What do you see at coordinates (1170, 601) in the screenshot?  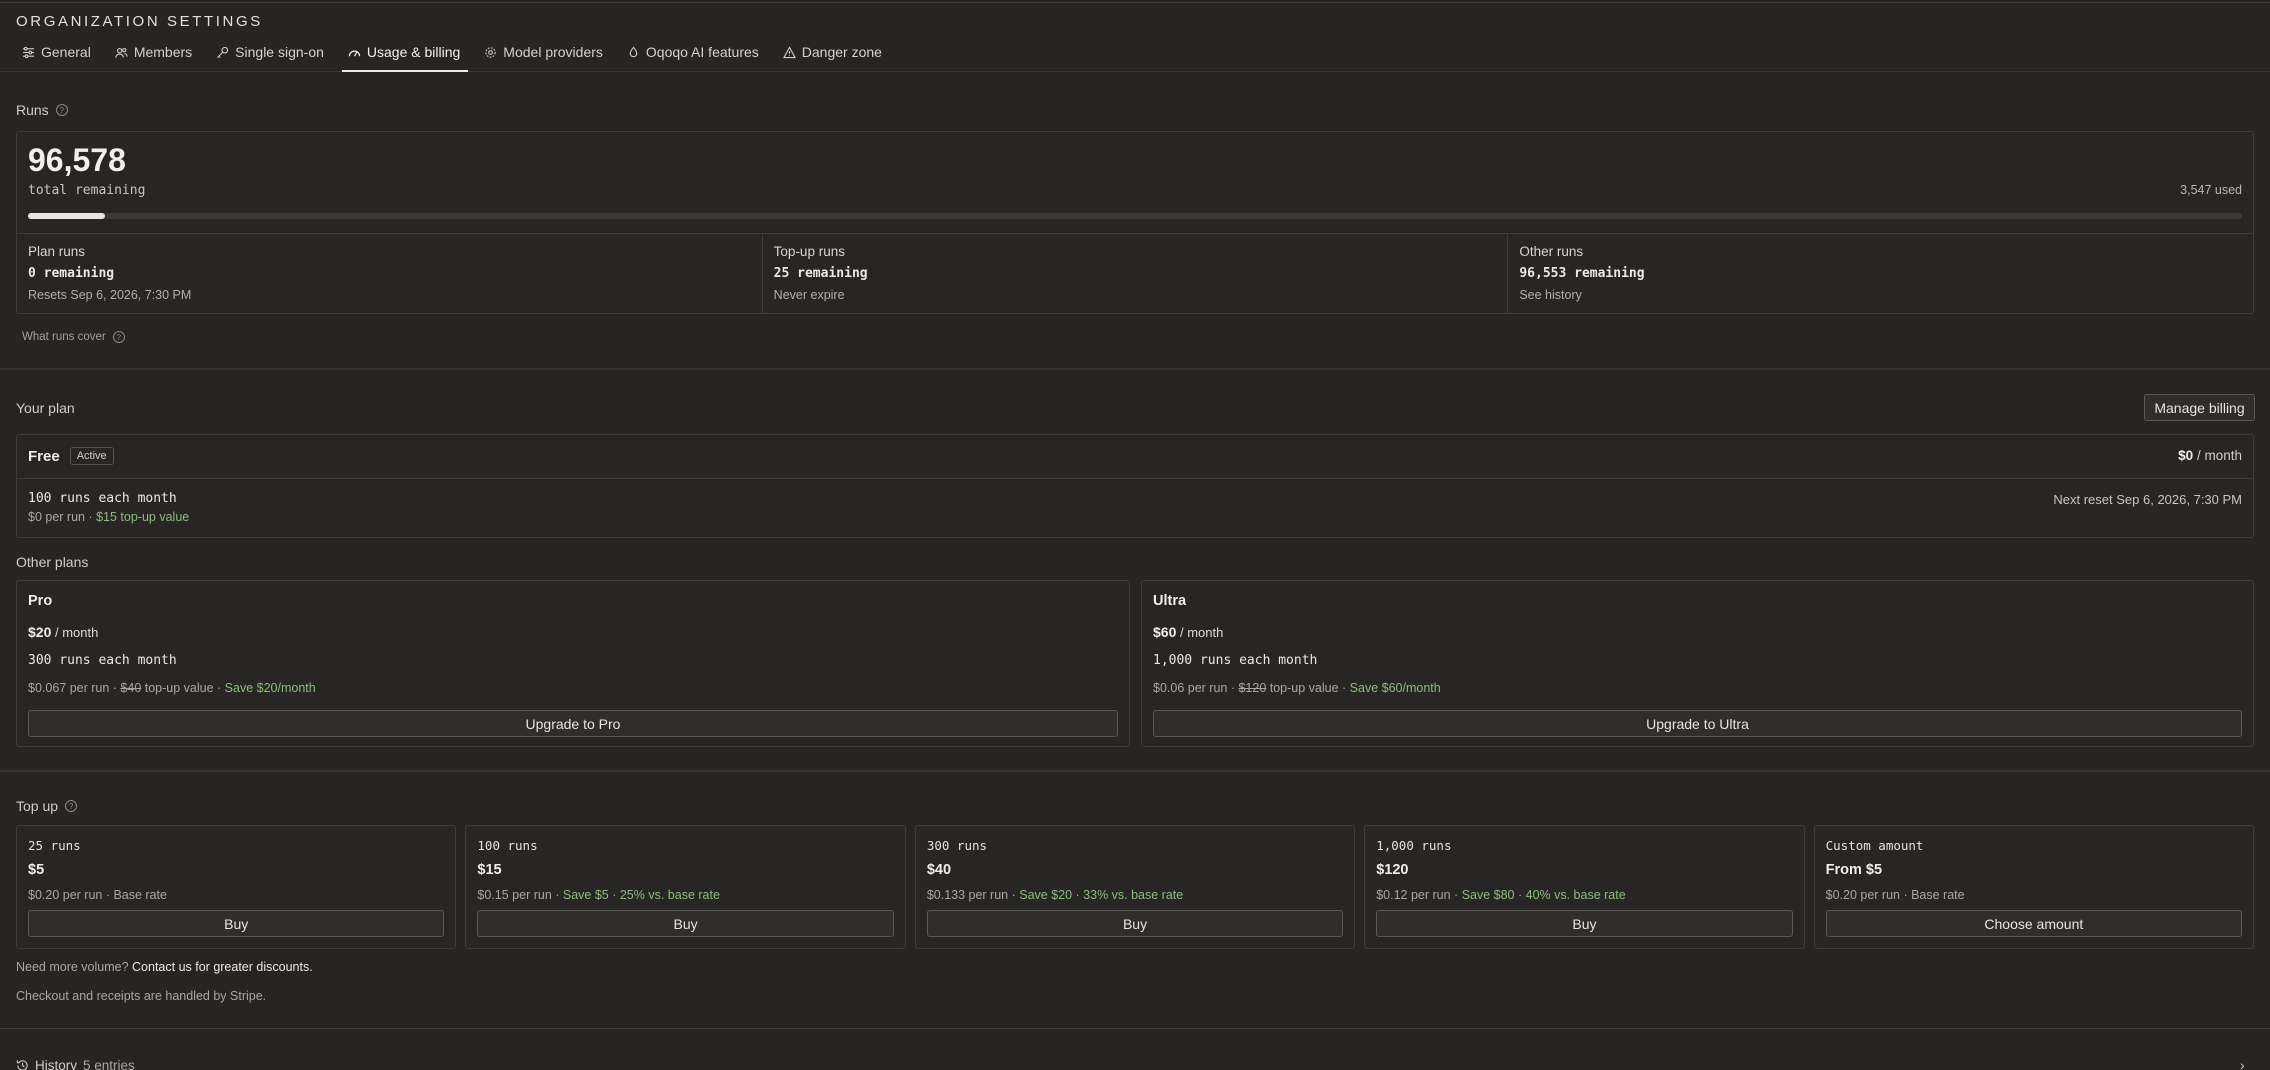 I see `plan-name: Ultra` at bounding box center [1170, 601].